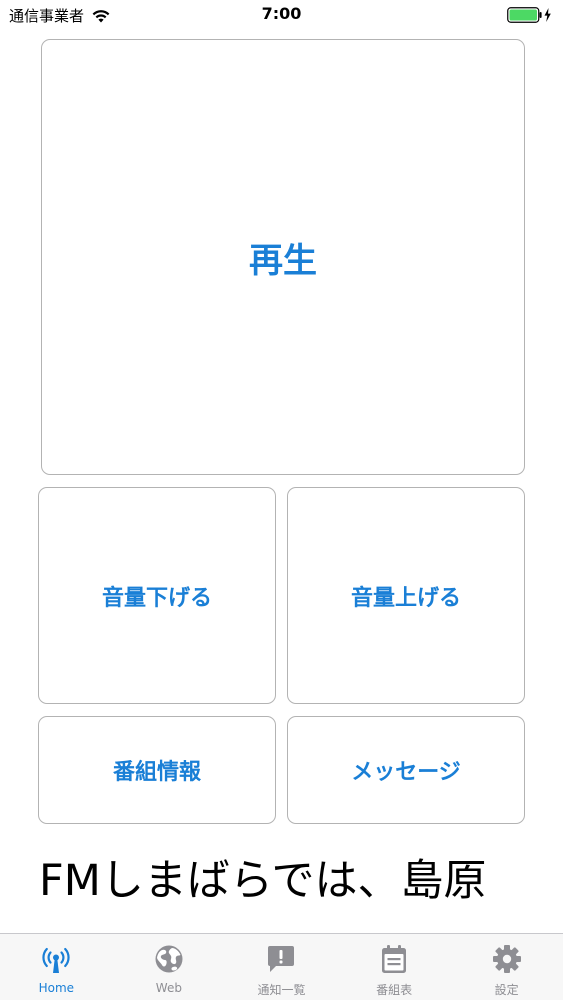 The height and width of the screenshot is (1000, 563). I want to click on program-info-label: 番組情報, so click(156, 772).